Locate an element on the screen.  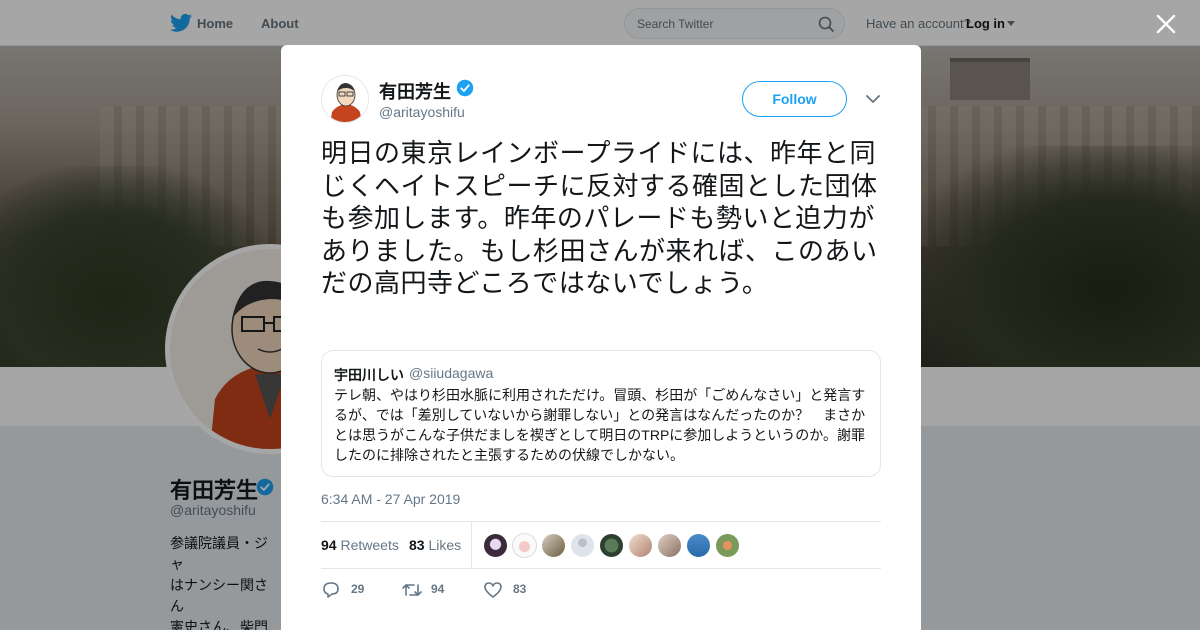
retweets-count: 94 is located at coordinates (329, 545).